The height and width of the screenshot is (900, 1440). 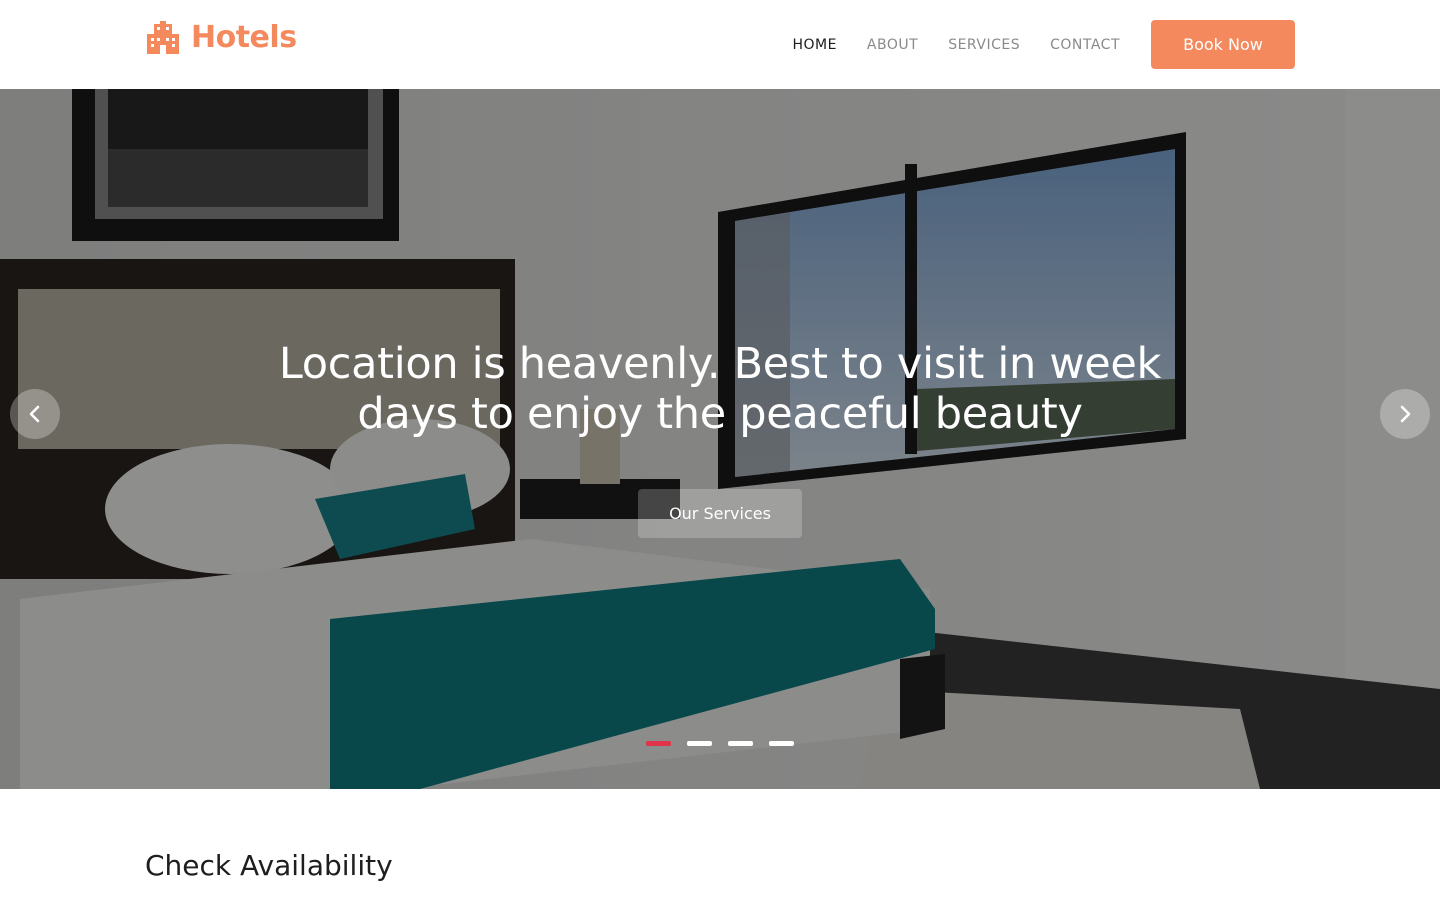 What do you see at coordinates (892, 45) in the screenshot?
I see `nav-about: ABOUT` at bounding box center [892, 45].